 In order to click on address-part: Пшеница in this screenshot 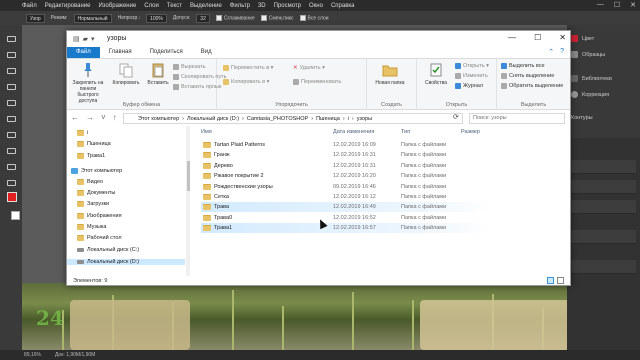, I will do `click(328, 119)`.